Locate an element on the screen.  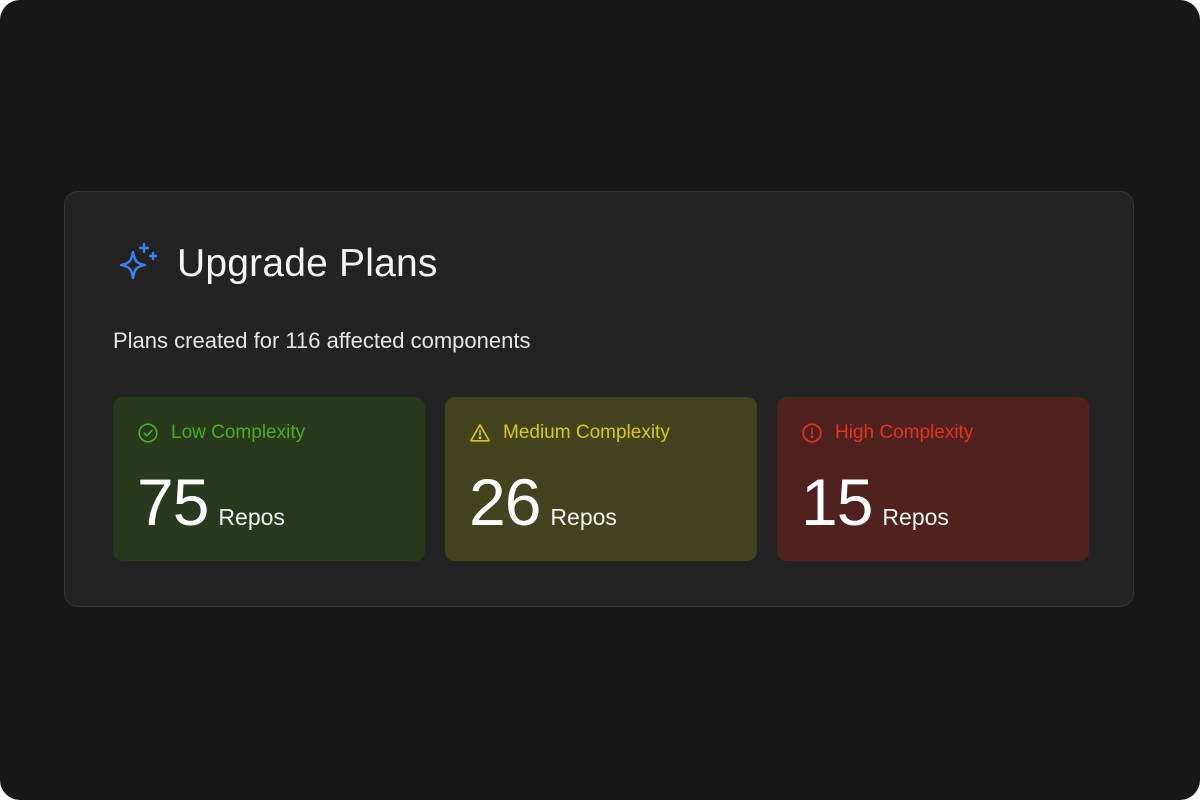
card-low-complexity: Low Complexity 75 Repos is located at coordinates (269, 479).